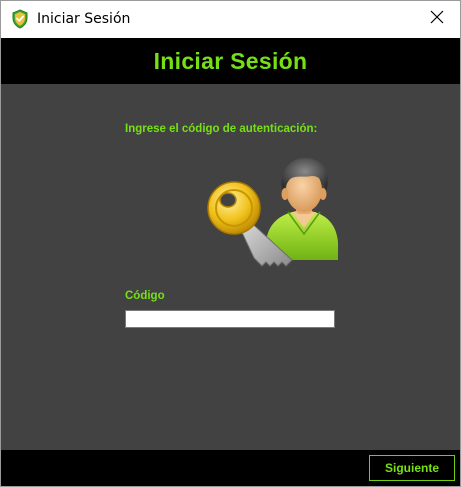 The width and height of the screenshot is (461, 487). I want to click on next-button: Siguiente, so click(412, 468).